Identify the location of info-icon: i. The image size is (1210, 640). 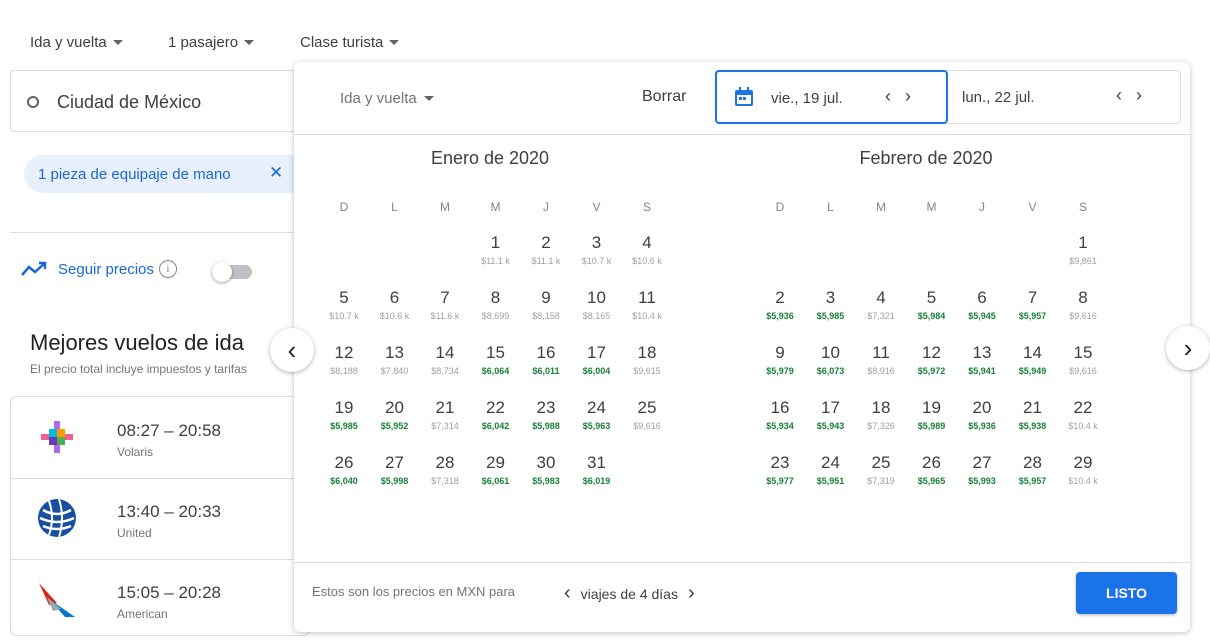
(167, 269).